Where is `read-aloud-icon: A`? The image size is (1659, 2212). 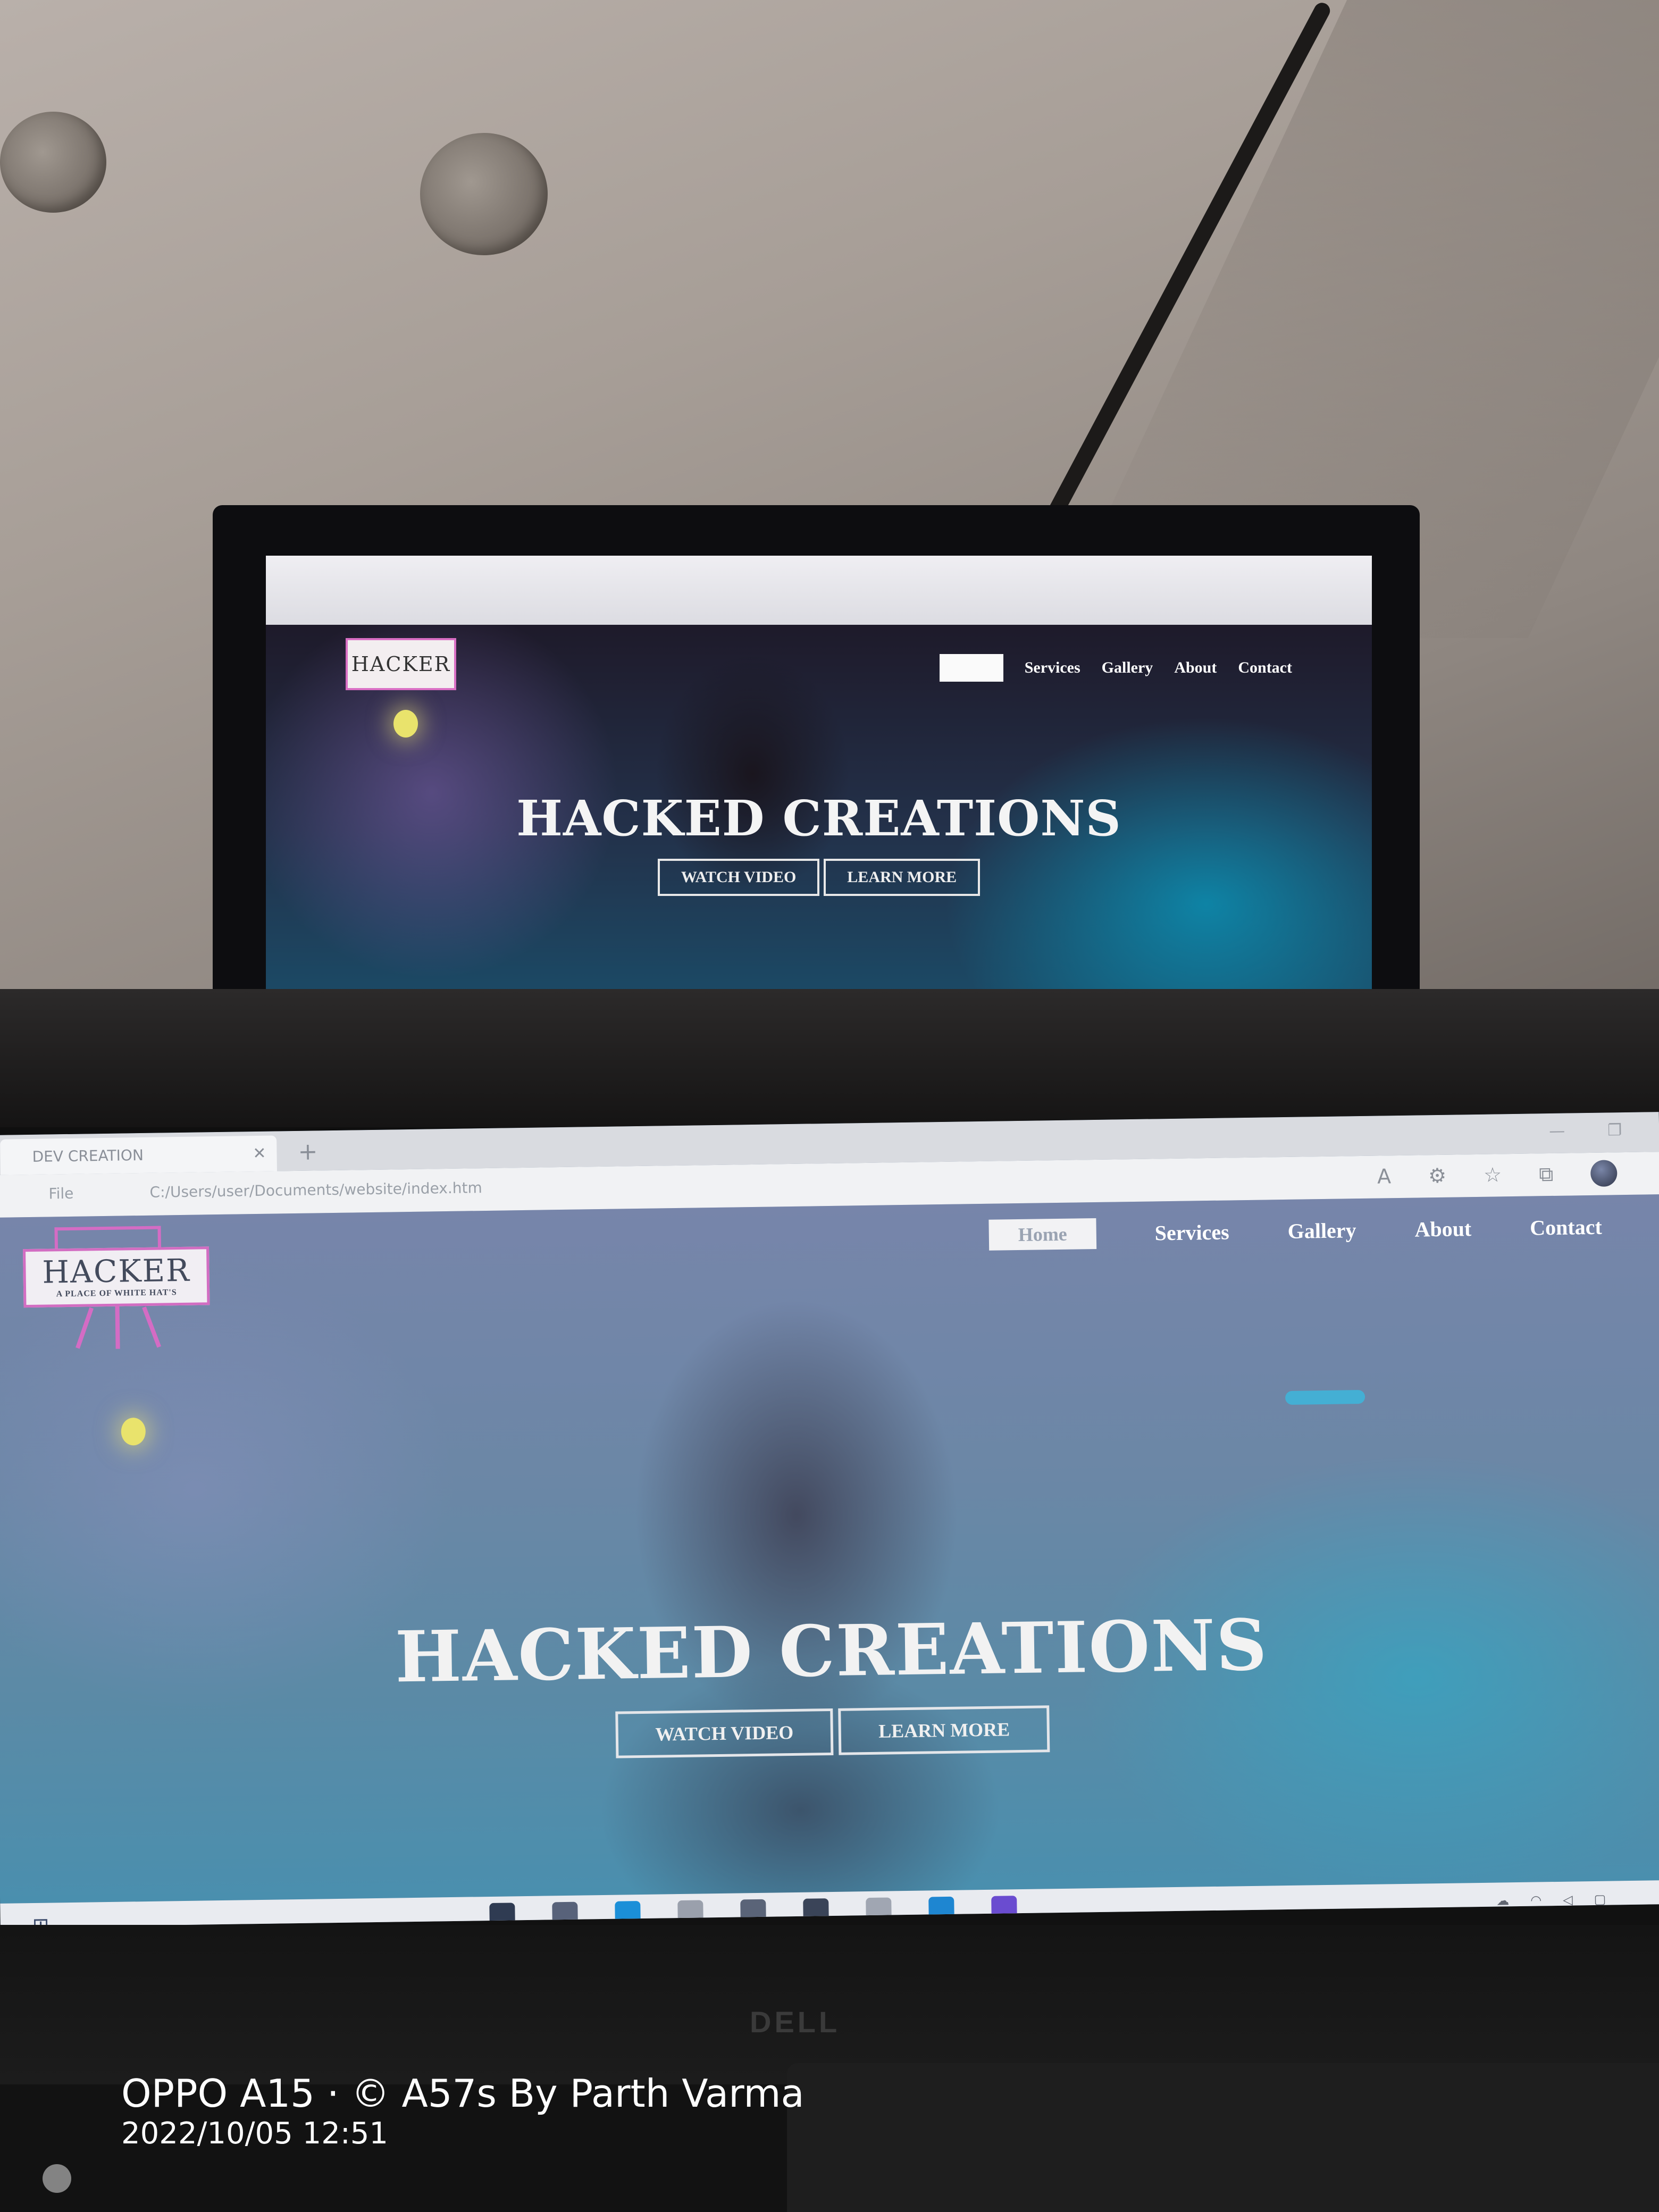
read-aloud-icon: A is located at coordinates (1384, 1176).